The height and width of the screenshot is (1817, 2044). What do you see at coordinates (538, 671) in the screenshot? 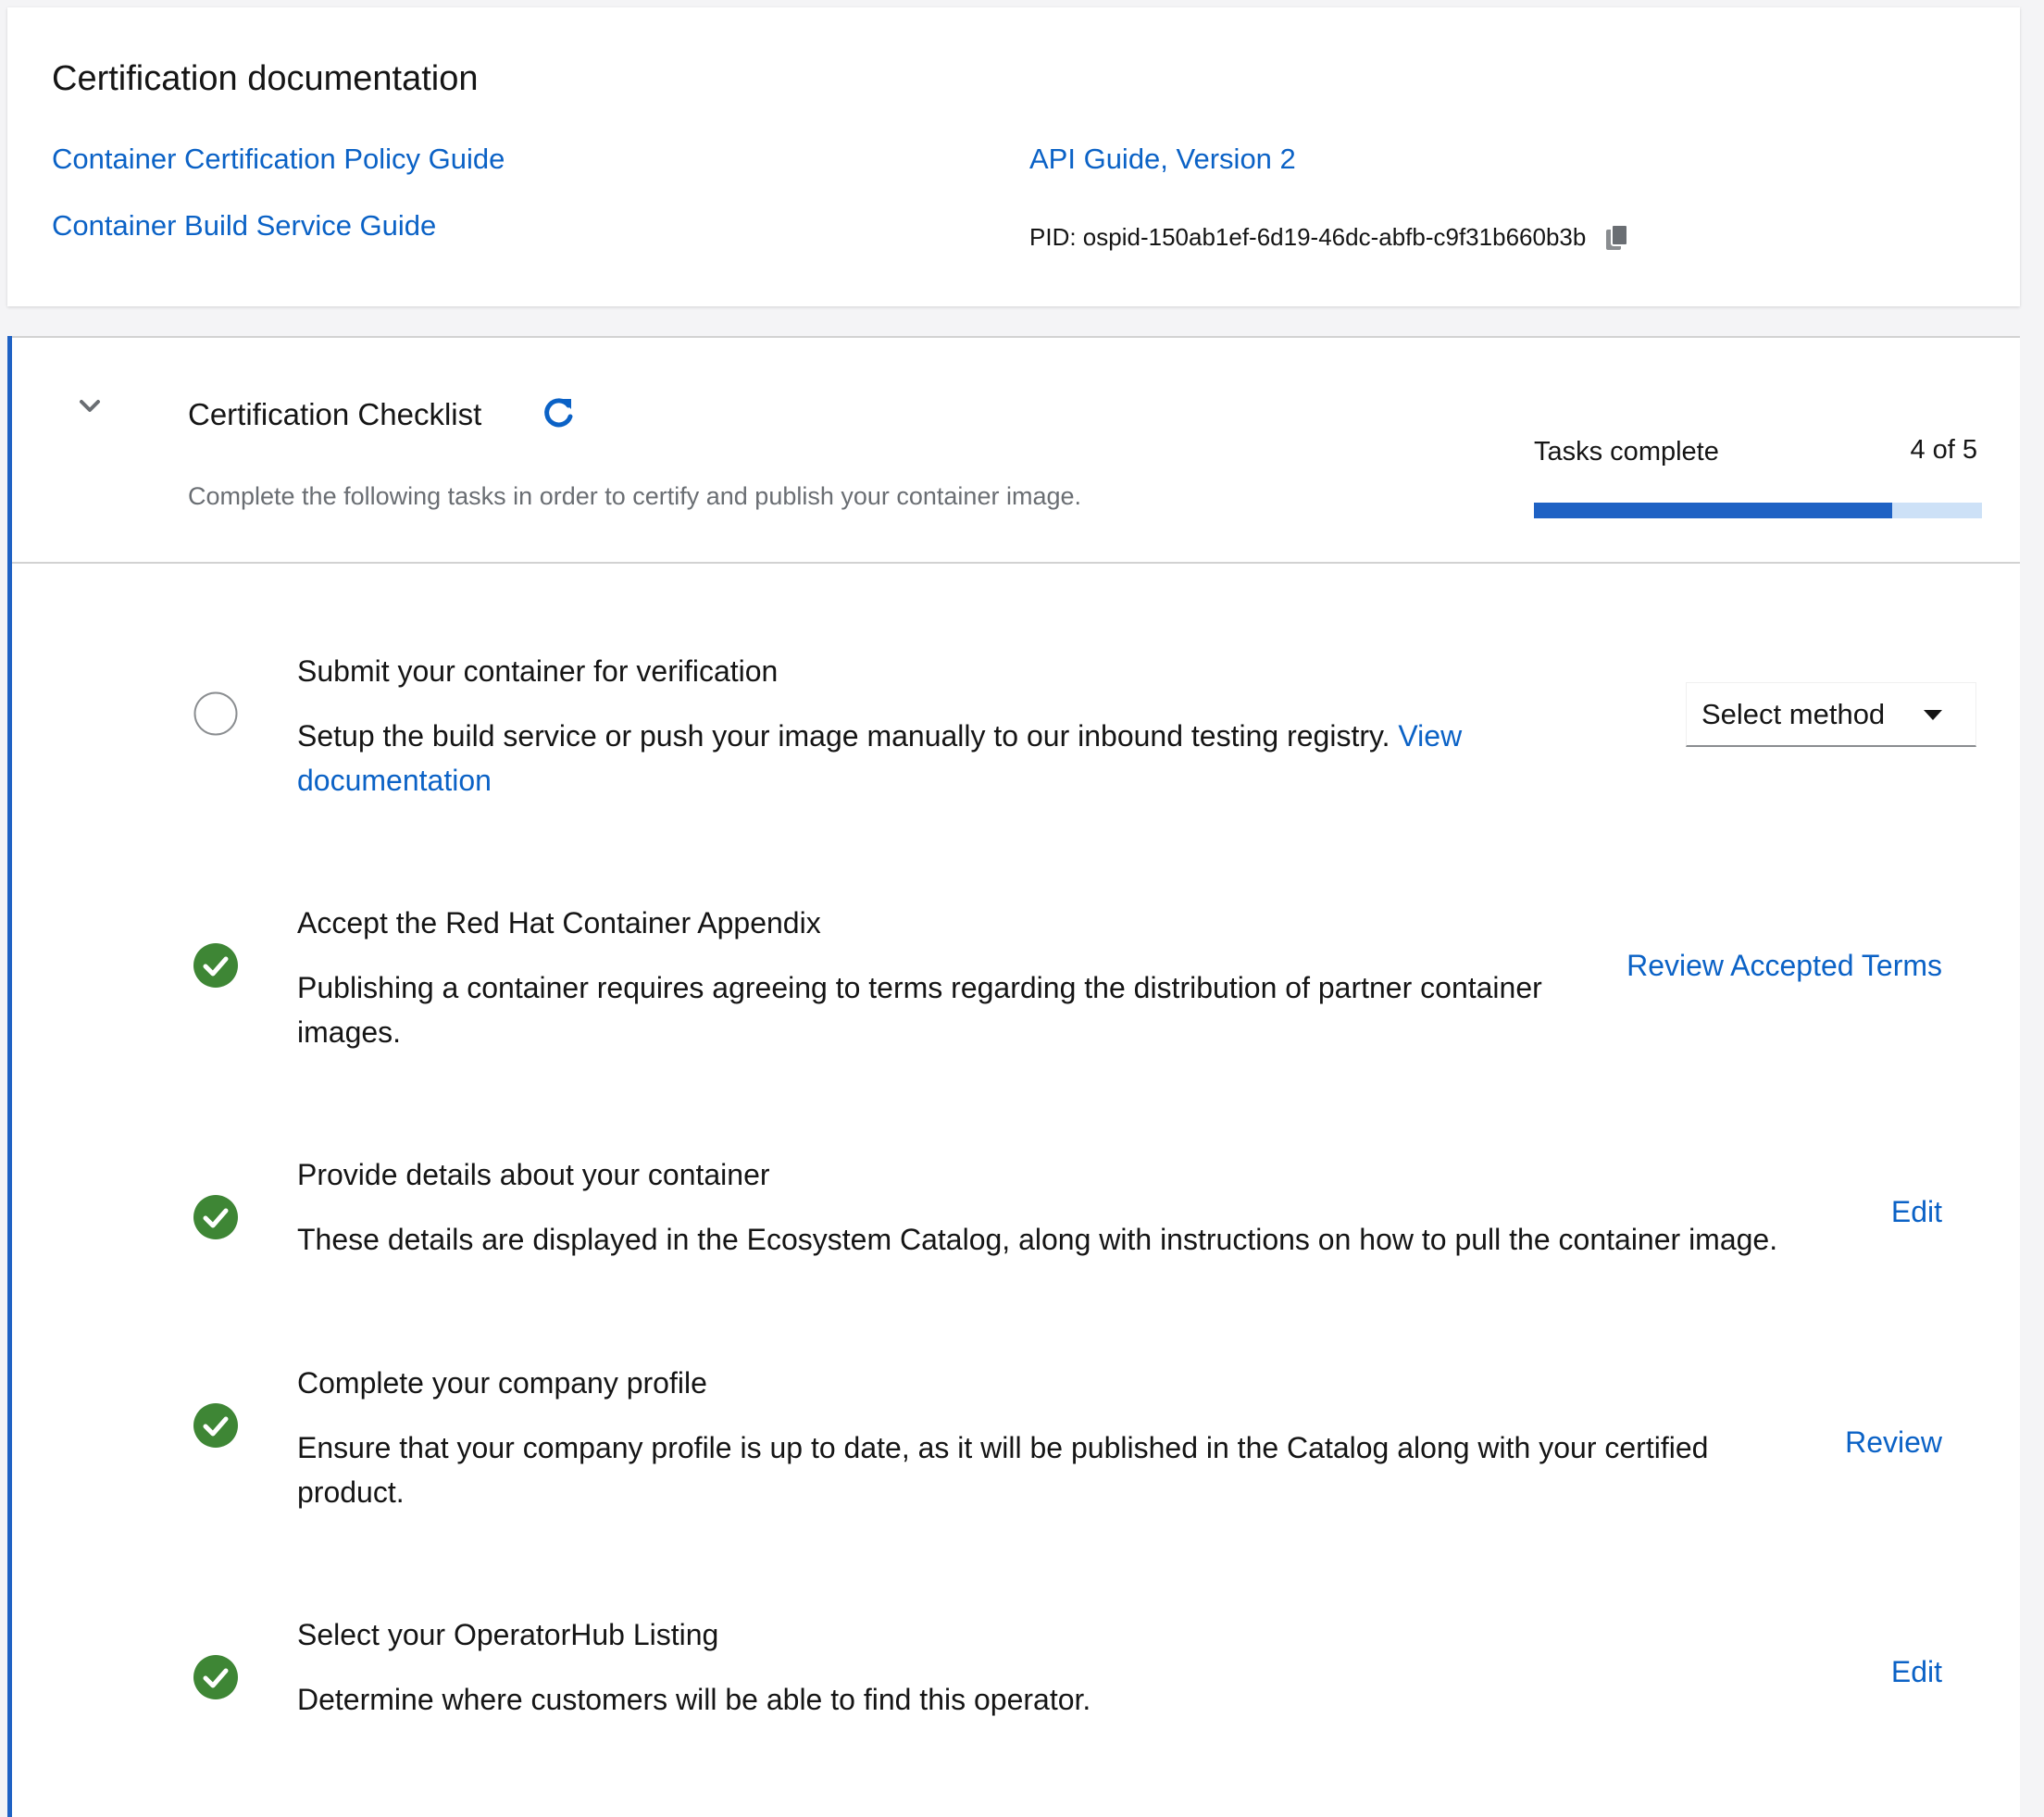
I see `task-title: Submit your container for verification` at bounding box center [538, 671].